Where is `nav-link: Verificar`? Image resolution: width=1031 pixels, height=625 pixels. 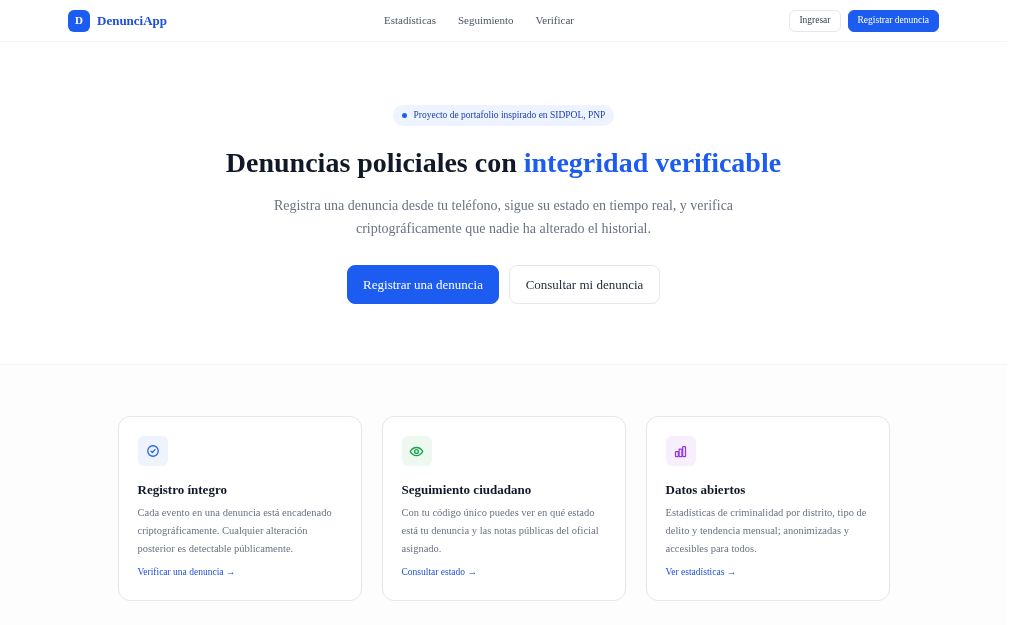
nav-link: Verificar is located at coordinates (555, 20).